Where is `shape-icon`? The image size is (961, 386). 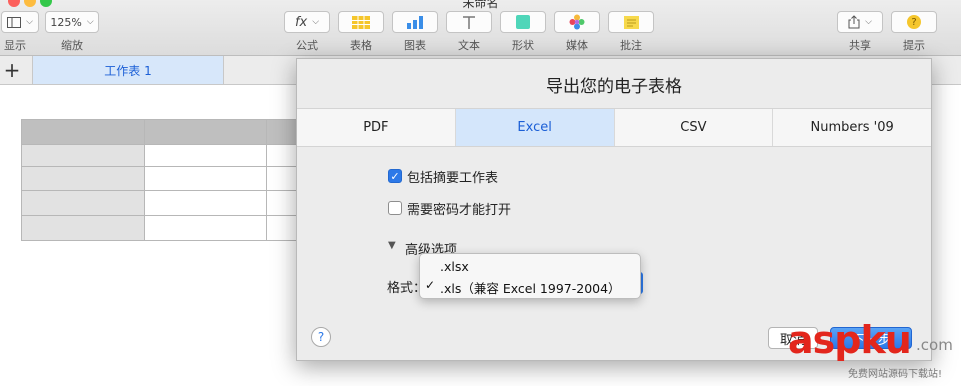 shape-icon is located at coordinates (523, 22).